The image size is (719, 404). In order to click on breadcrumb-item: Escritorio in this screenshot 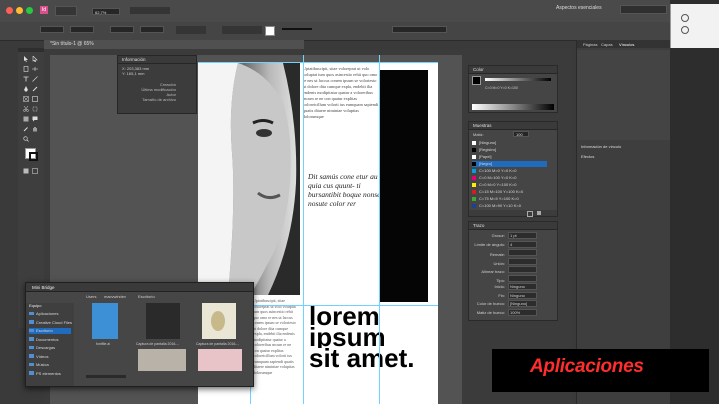, I will do `click(146, 296)`.